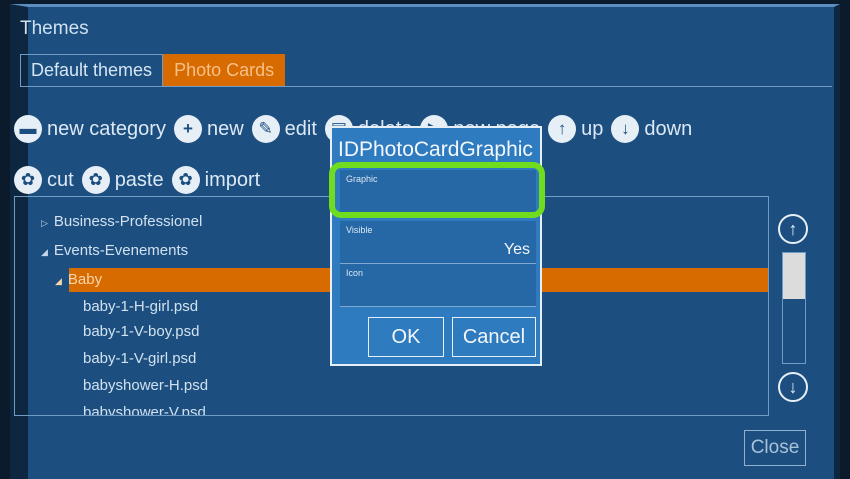  What do you see at coordinates (28, 129) in the screenshot?
I see `folder-icon: ▬` at bounding box center [28, 129].